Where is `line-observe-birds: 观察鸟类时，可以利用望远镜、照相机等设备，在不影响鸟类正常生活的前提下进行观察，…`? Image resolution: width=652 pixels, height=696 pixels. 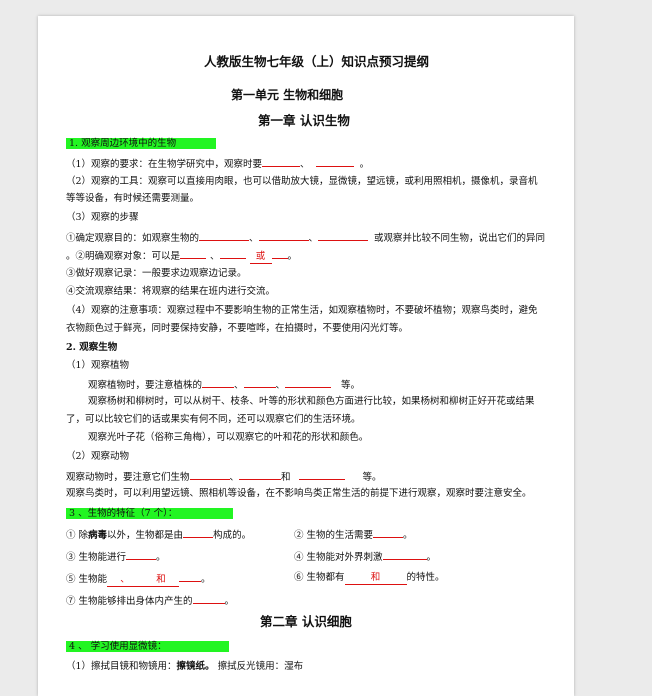
line-observe-birds: 观察鸟类时，可以利用望远镜、照相机等设备，在不影响鸟类正常生活的前提下进行观察，… is located at coordinates (299, 493).